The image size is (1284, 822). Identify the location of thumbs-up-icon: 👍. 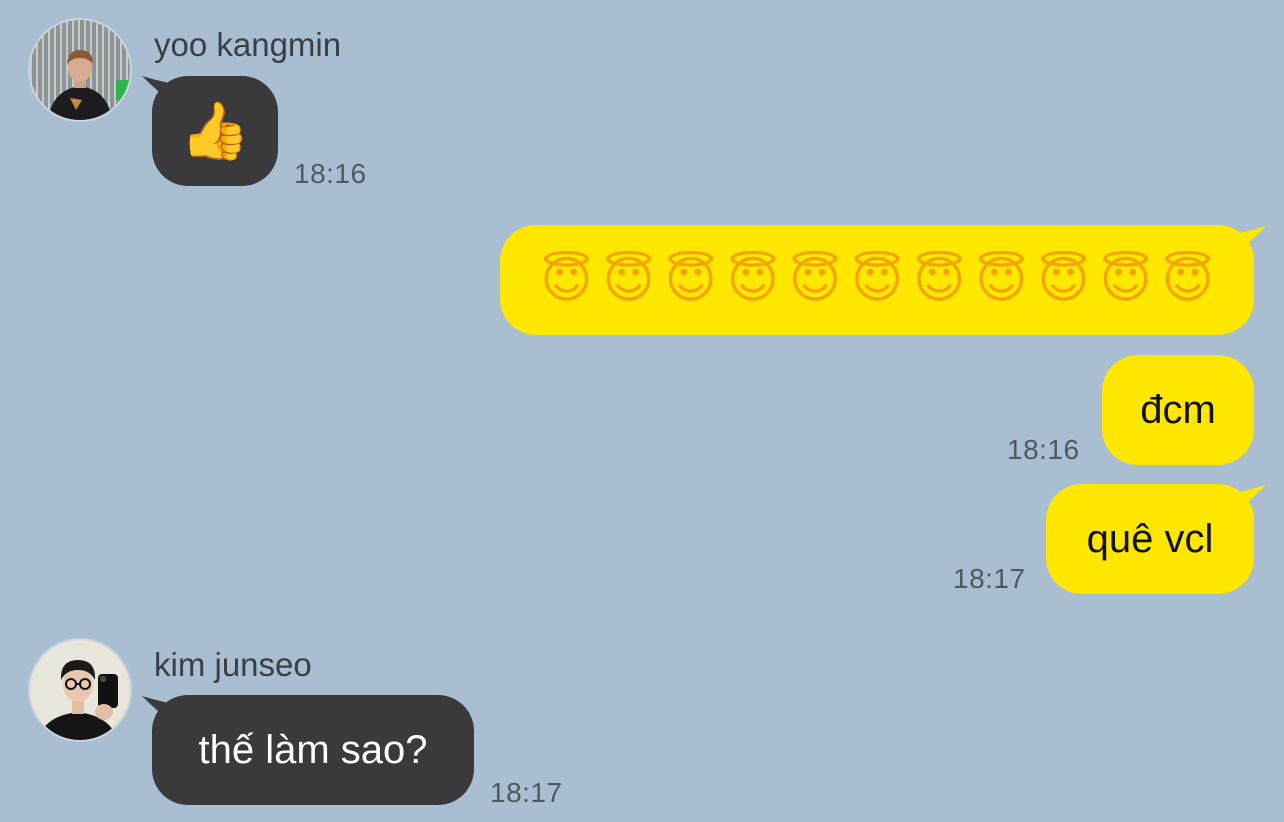
(215, 131).